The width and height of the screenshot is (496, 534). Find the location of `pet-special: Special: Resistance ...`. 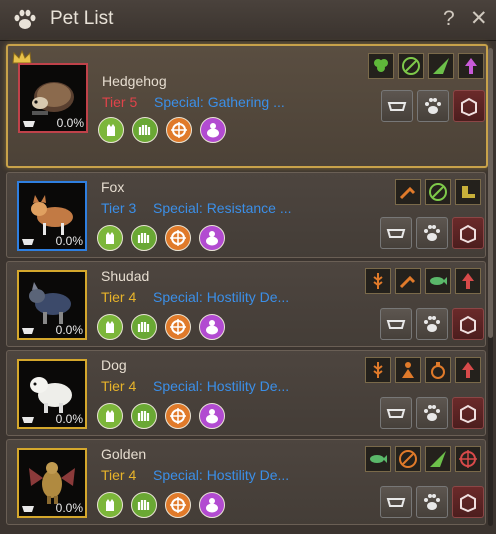

pet-special: Special: Resistance ... is located at coordinates (222, 208).